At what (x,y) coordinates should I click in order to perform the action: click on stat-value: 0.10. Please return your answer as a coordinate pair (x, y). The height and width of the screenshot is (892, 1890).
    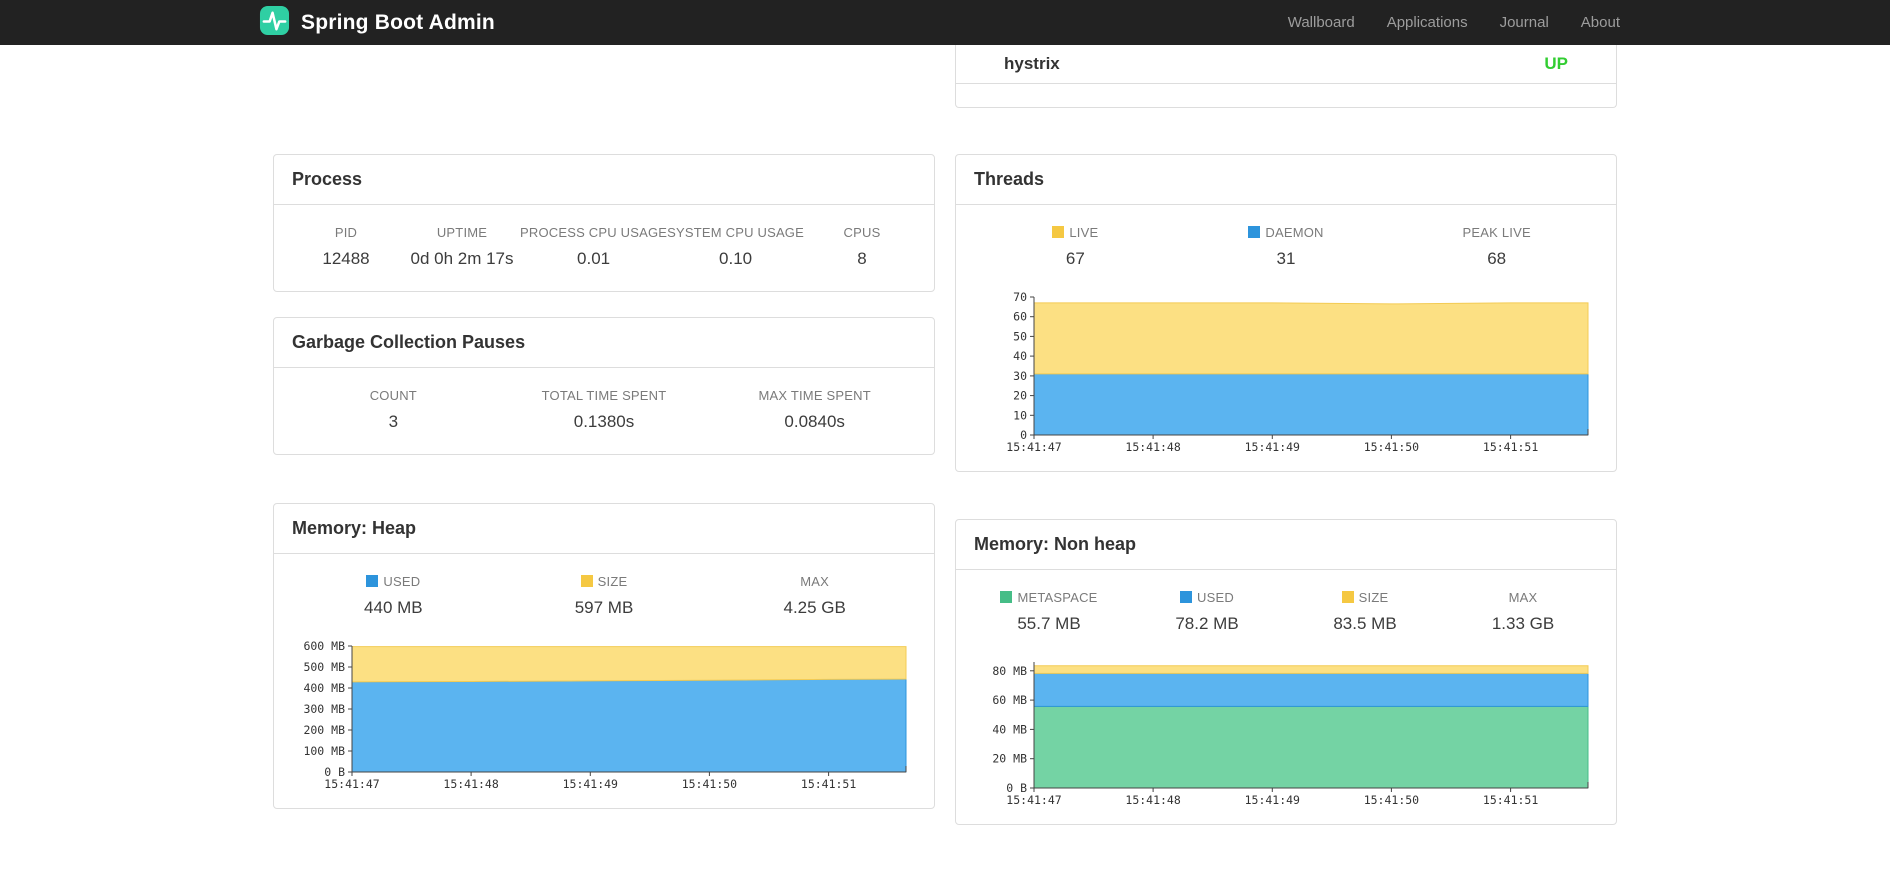
    Looking at the image, I should click on (736, 258).